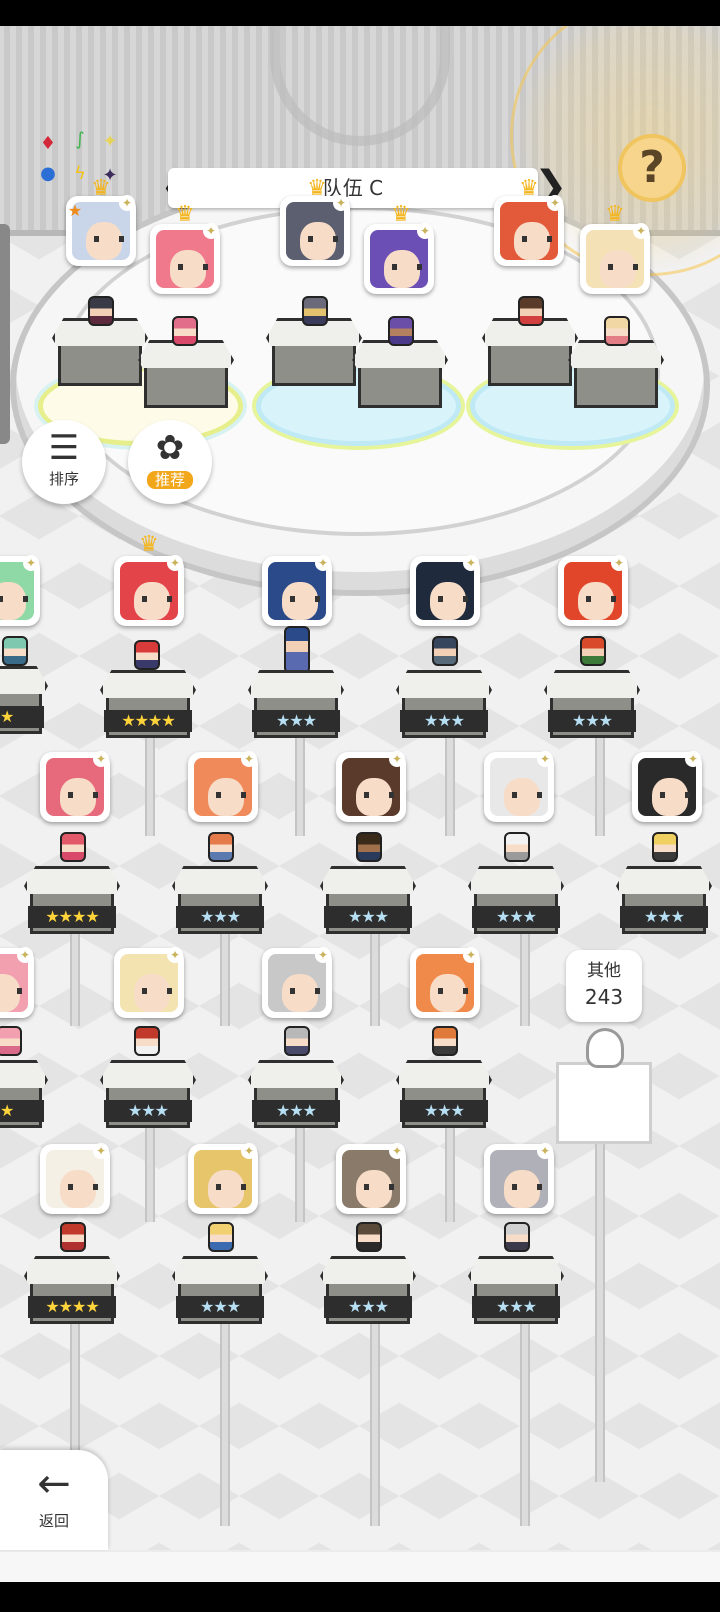  I want to click on flower-icon: ✿, so click(170, 448).